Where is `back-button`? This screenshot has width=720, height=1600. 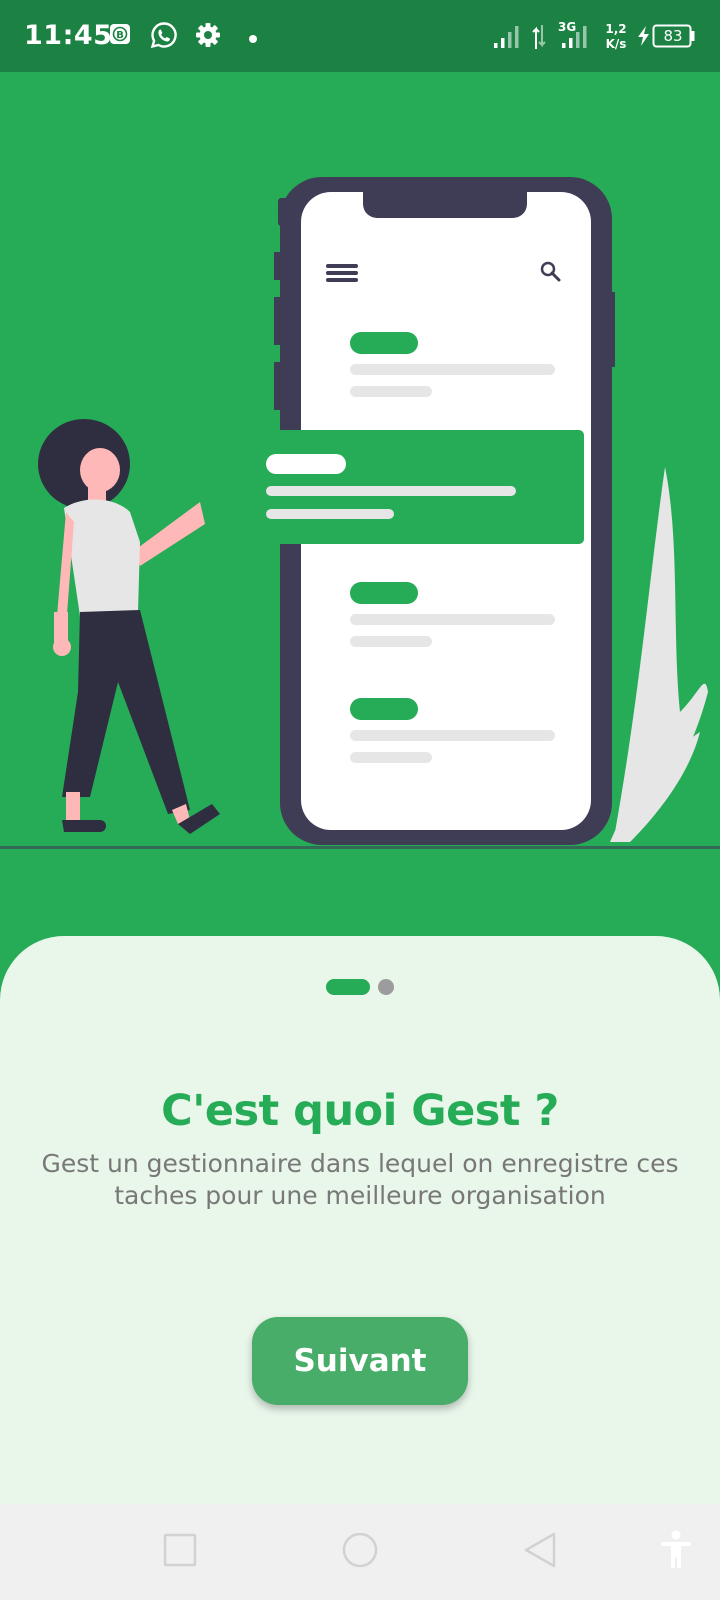 back-button is located at coordinates (540, 1552).